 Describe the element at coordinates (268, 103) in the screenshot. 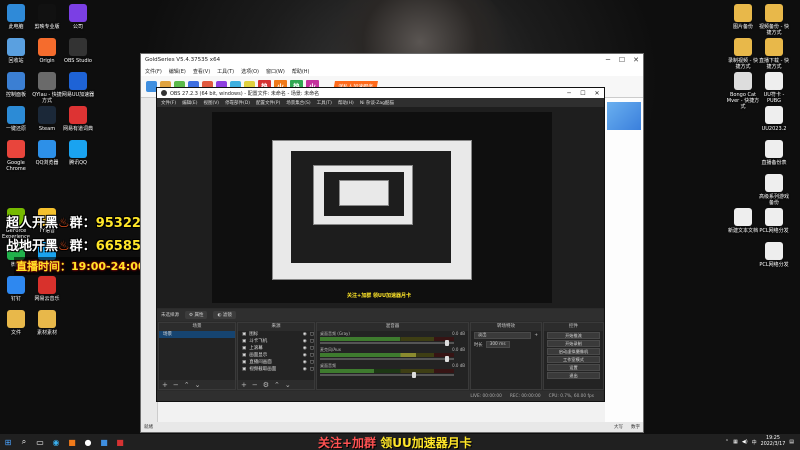

I see `menu-item: 配置文件(P)` at that location.